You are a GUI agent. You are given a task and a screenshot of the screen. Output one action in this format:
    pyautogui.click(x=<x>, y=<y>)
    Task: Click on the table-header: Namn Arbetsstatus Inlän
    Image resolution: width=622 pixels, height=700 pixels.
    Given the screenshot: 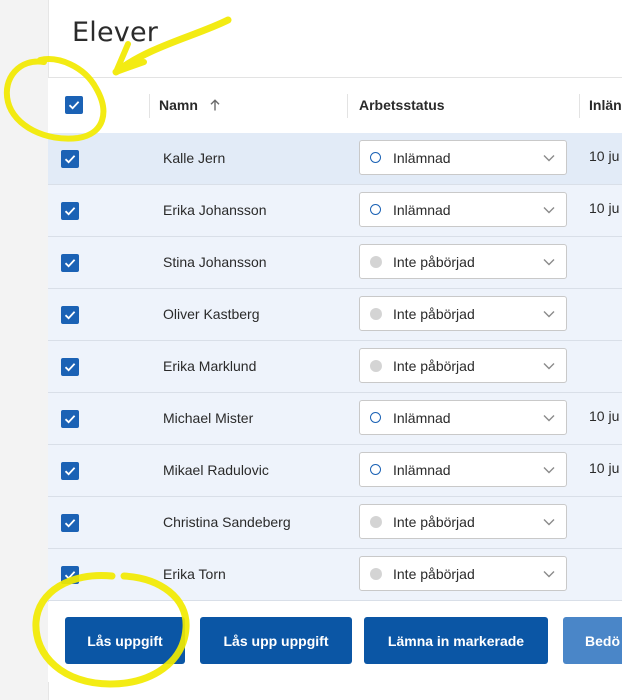 What is the action you would take?
    pyautogui.click(x=335, y=106)
    